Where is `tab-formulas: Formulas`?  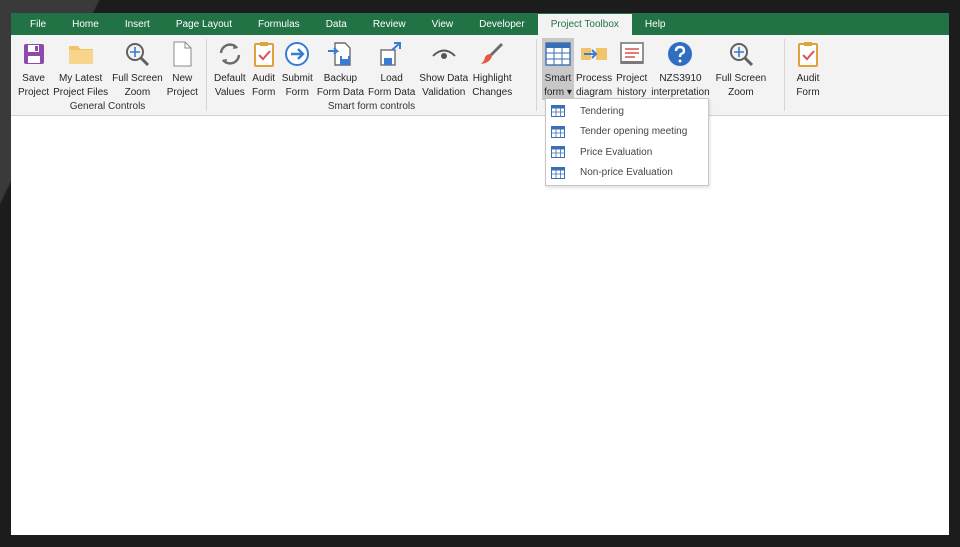 tab-formulas: Formulas is located at coordinates (279, 24).